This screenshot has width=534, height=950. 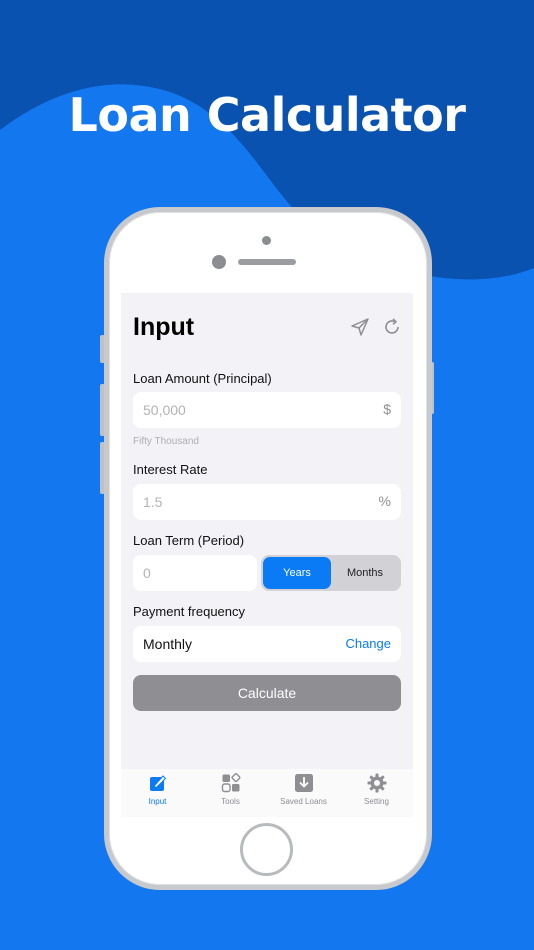 What do you see at coordinates (384, 501) in the screenshot?
I see `percent-unit: %` at bounding box center [384, 501].